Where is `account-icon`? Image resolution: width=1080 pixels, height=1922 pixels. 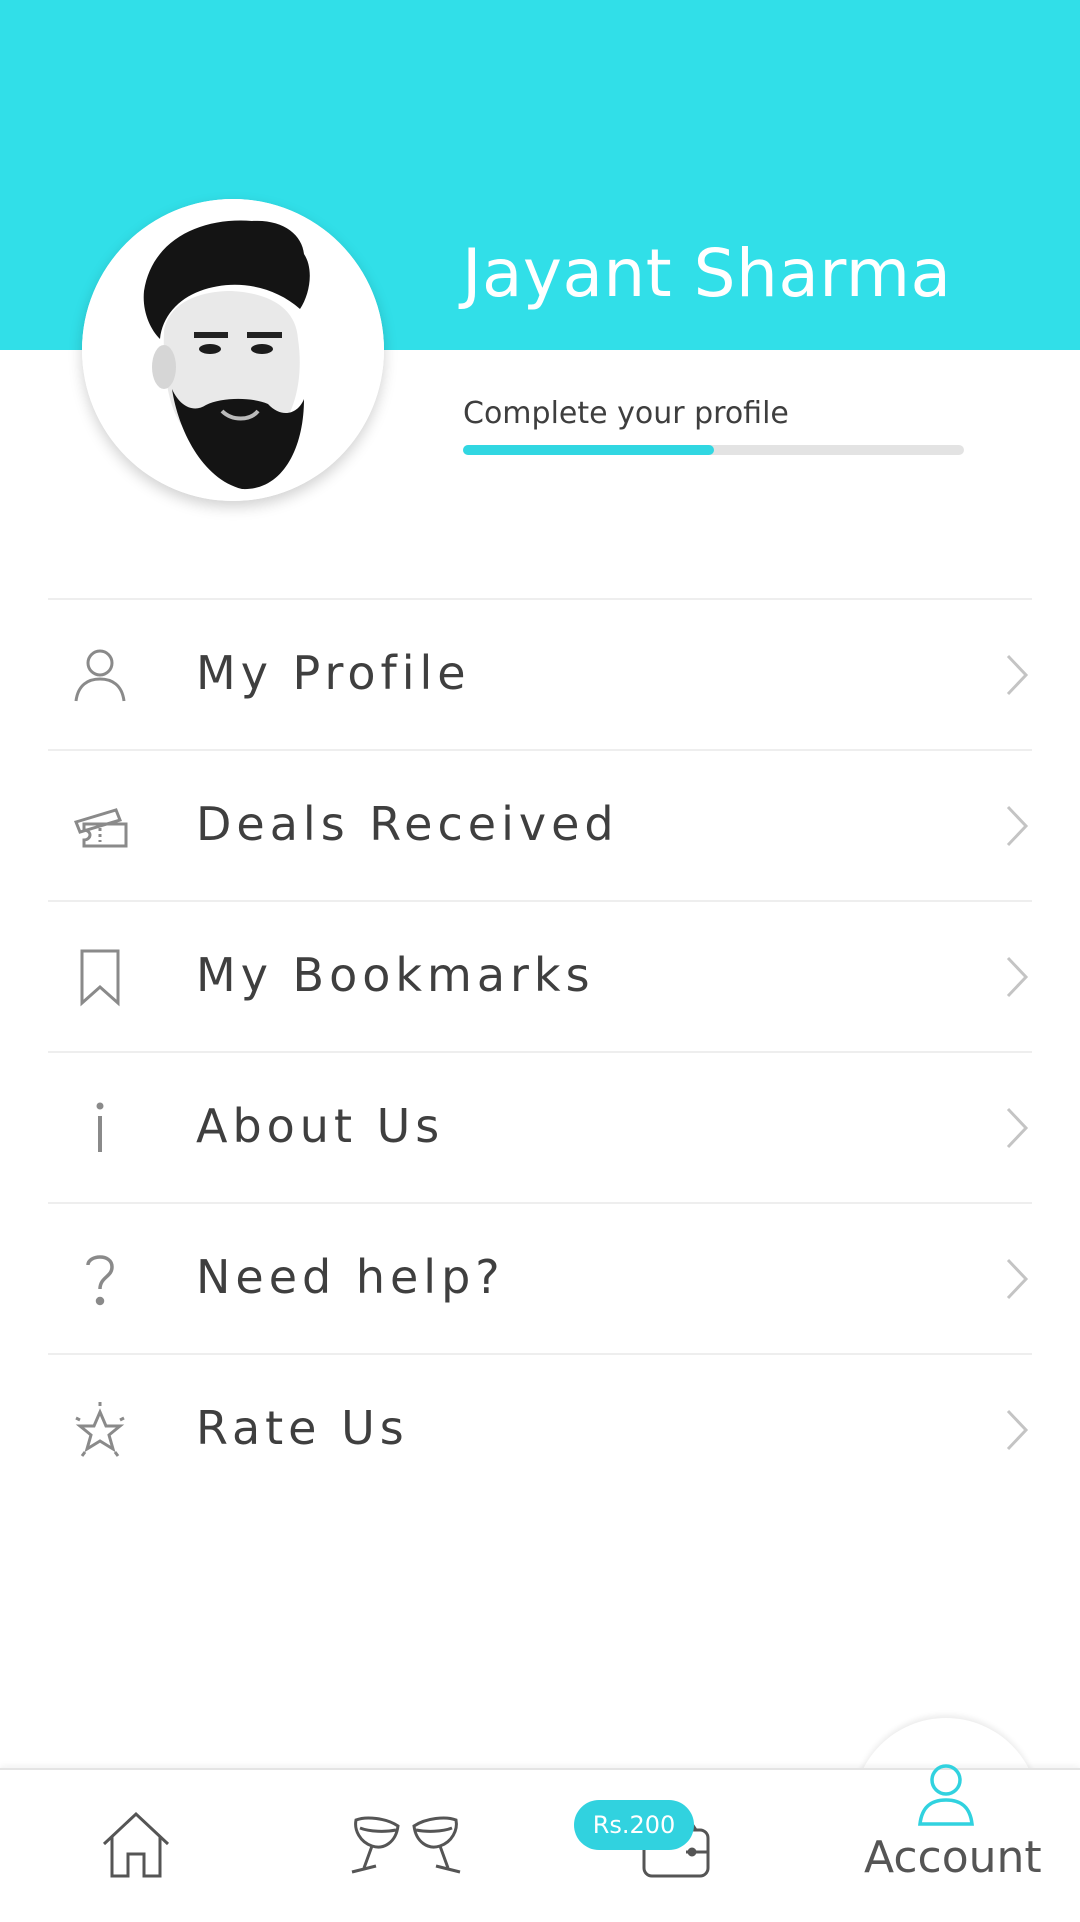
account-icon is located at coordinates (946, 1798).